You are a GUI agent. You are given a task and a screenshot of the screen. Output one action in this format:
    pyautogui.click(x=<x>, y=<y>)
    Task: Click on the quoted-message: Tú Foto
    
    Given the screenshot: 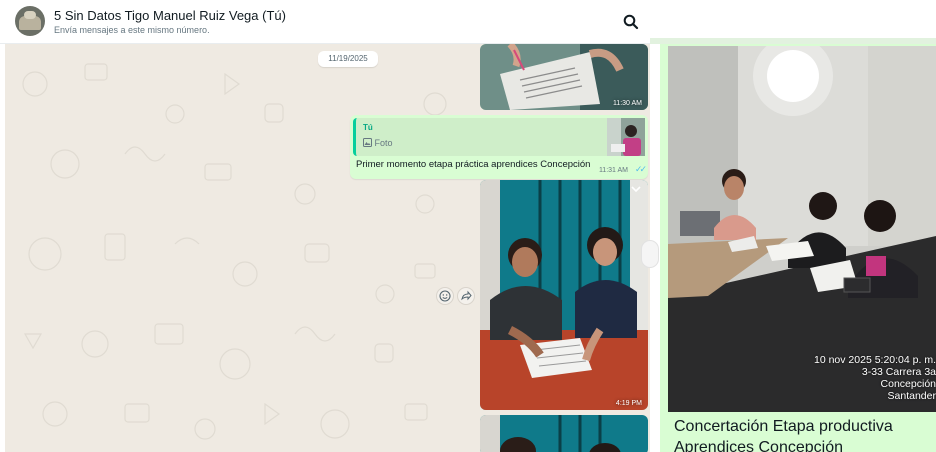 What is the action you would take?
    pyautogui.click(x=499, y=137)
    